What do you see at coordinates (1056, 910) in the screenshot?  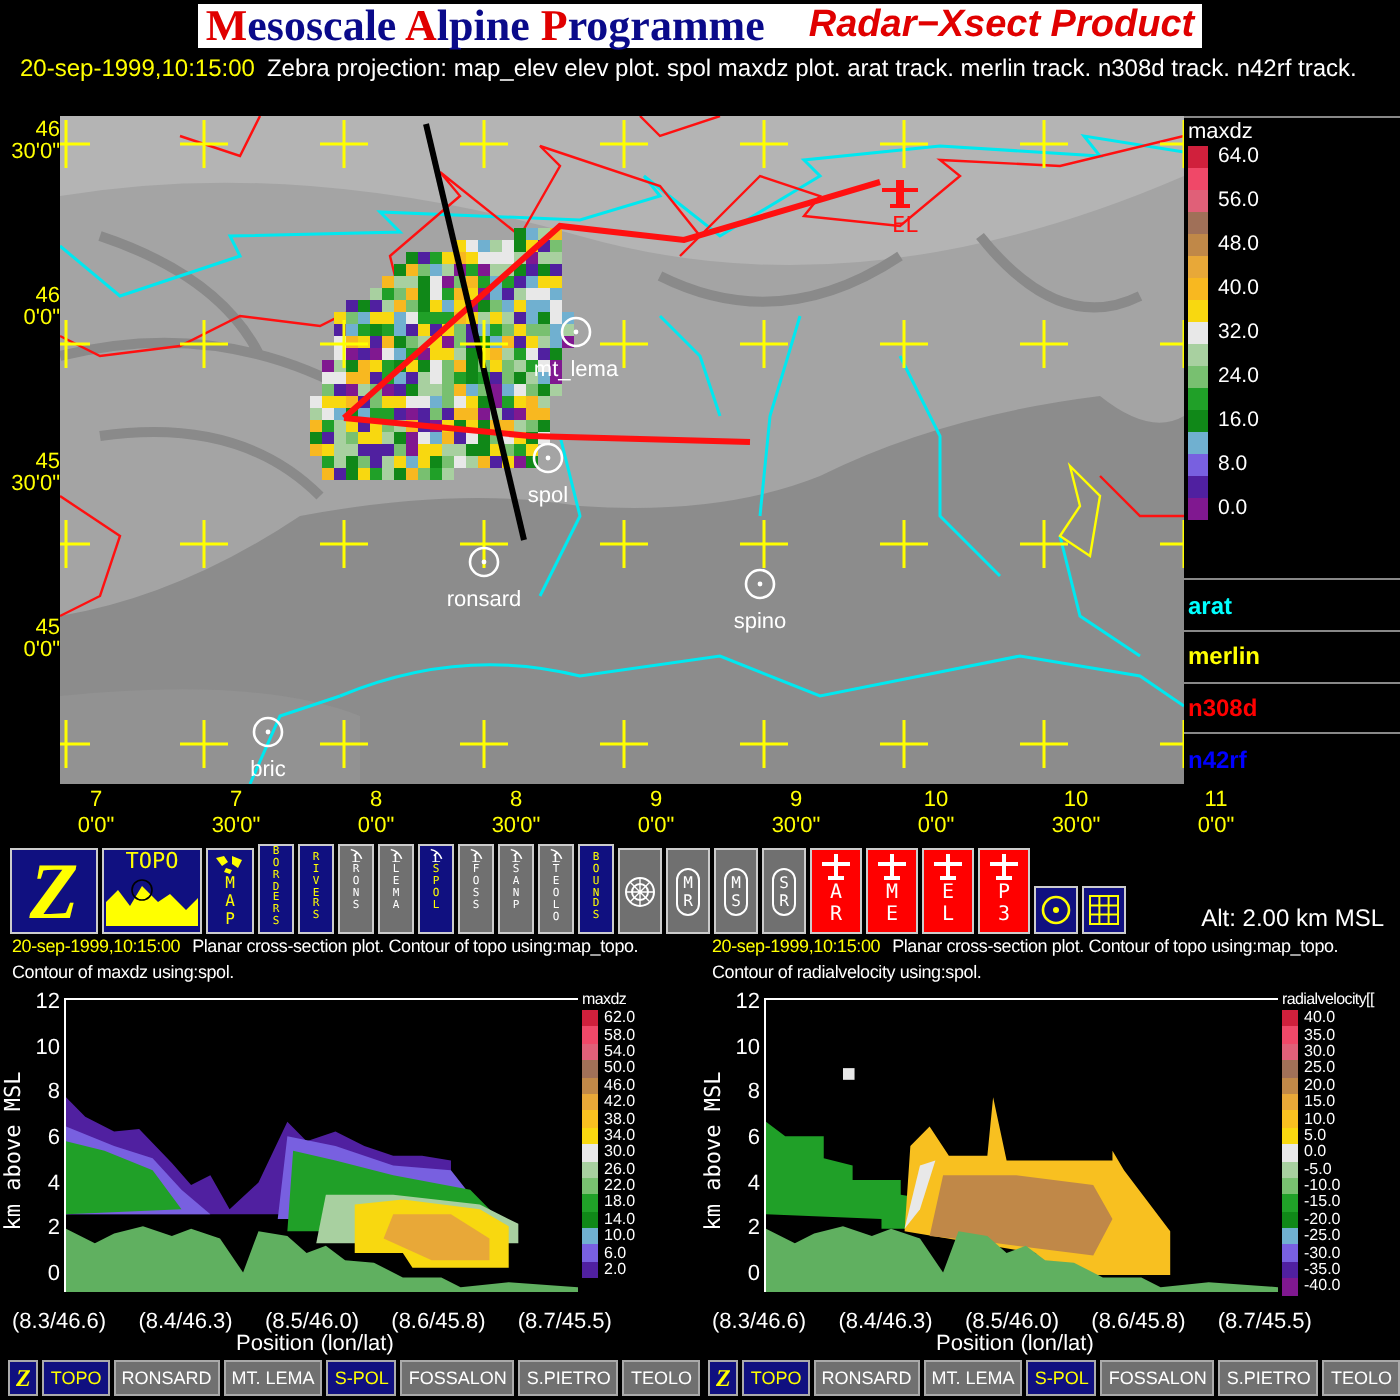 I see `target-button` at bounding box center [1056, 910].